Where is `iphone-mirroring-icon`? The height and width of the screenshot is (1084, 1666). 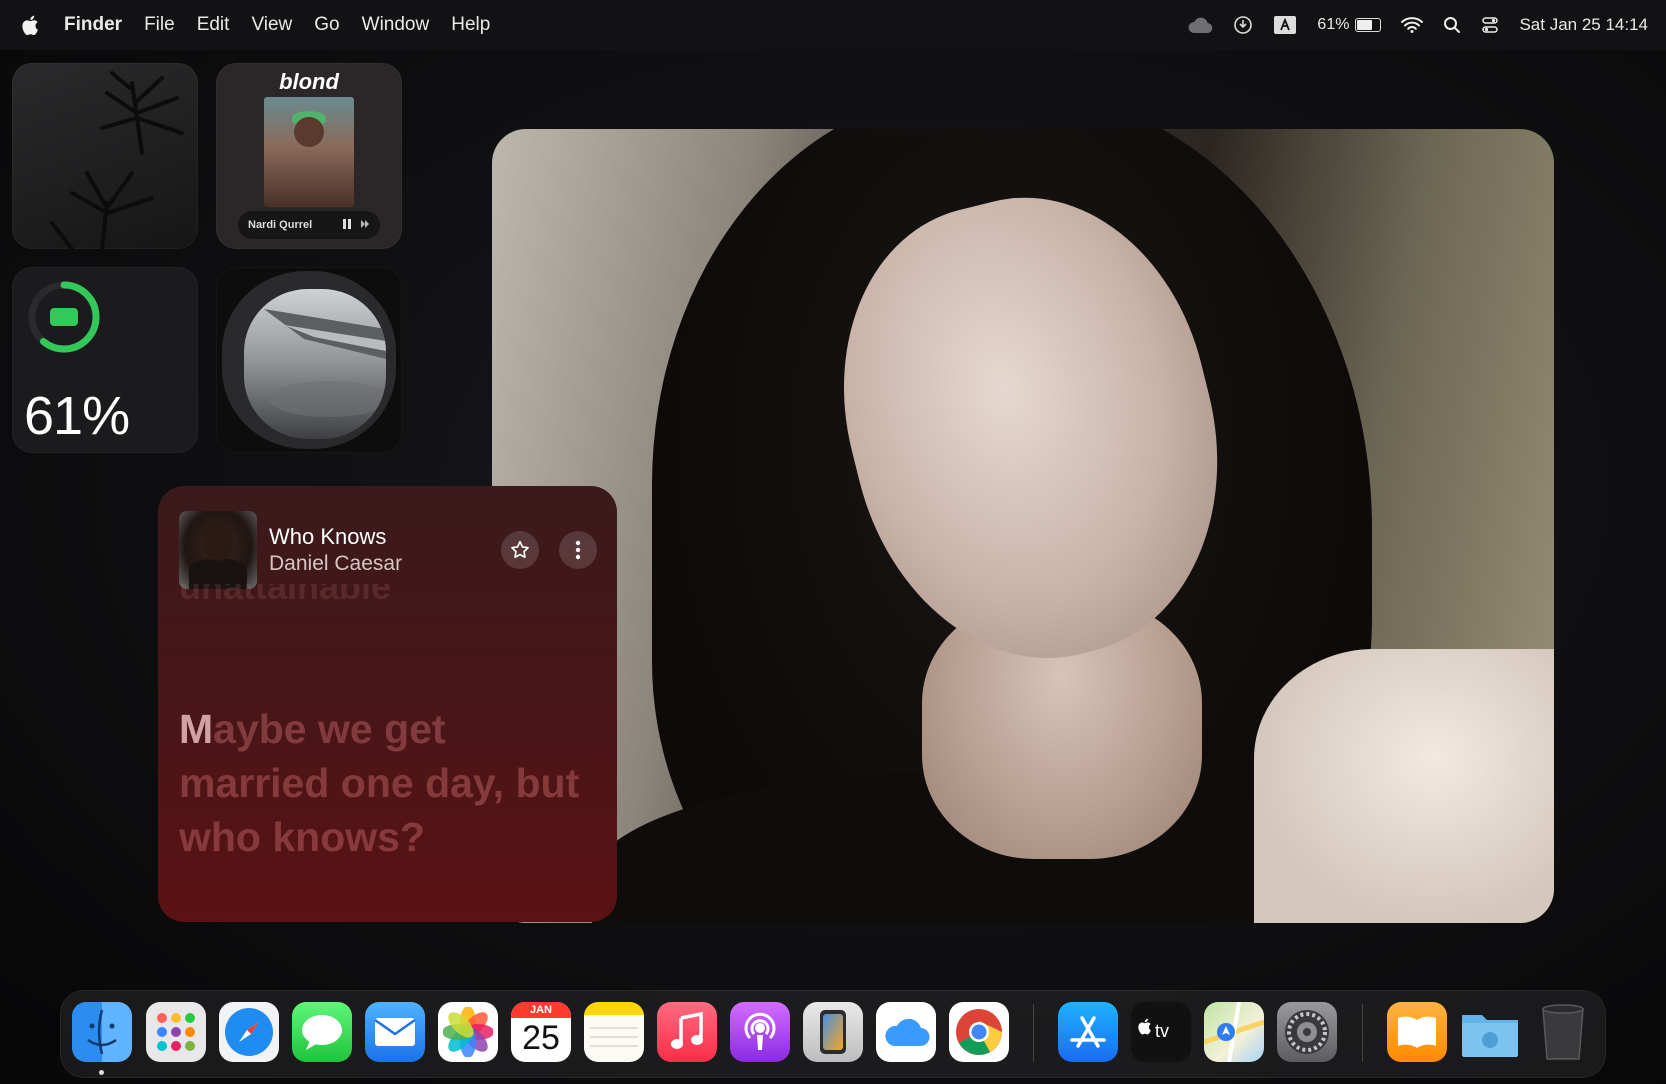 iphone-mirroring-icon is located at coordinates (833, 1032).